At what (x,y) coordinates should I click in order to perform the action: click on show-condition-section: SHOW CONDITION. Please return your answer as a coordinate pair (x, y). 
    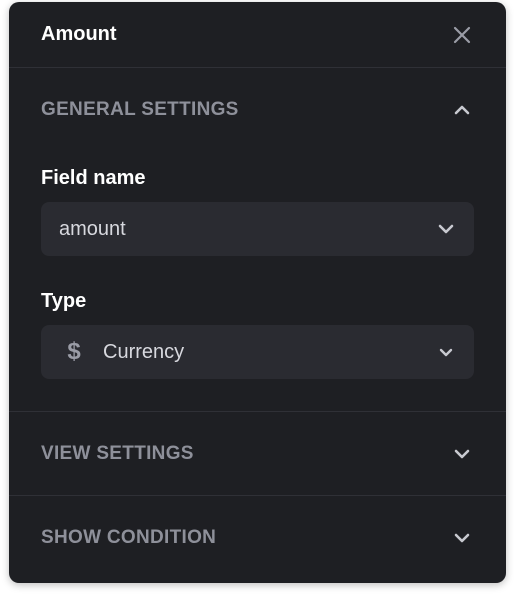
    Looking at the image, I should click on (257, 537).